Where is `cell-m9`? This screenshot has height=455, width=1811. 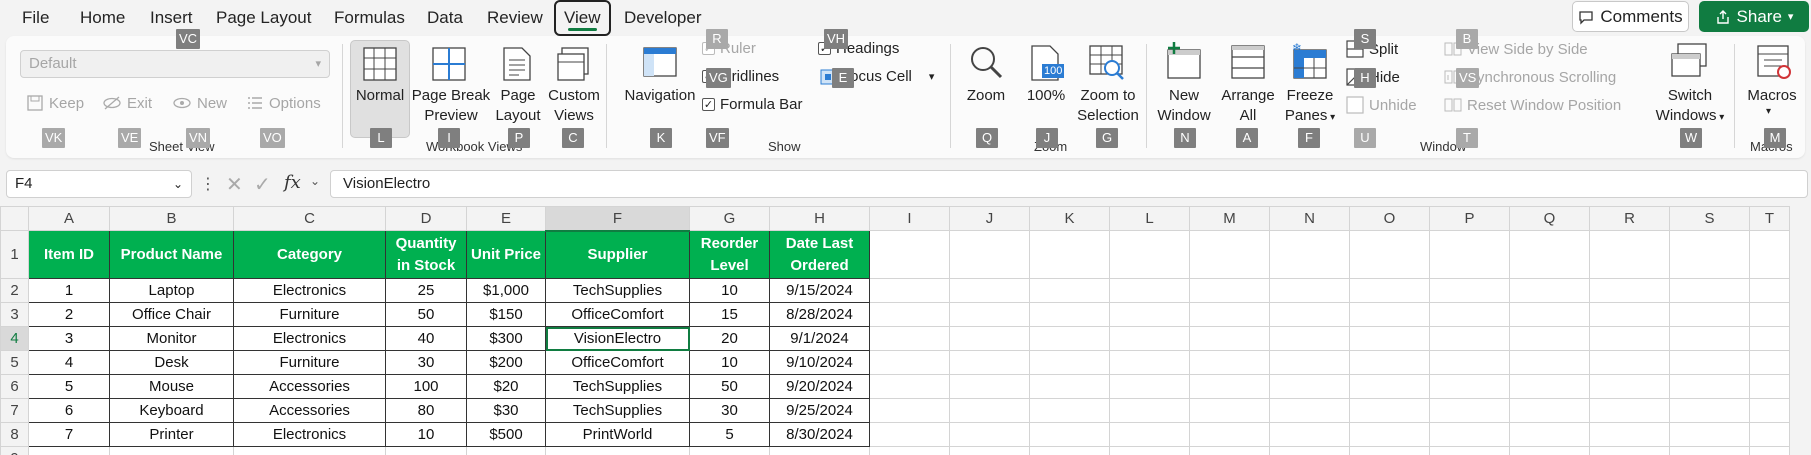 cell-m9 is located at coordinates (1229, 450).